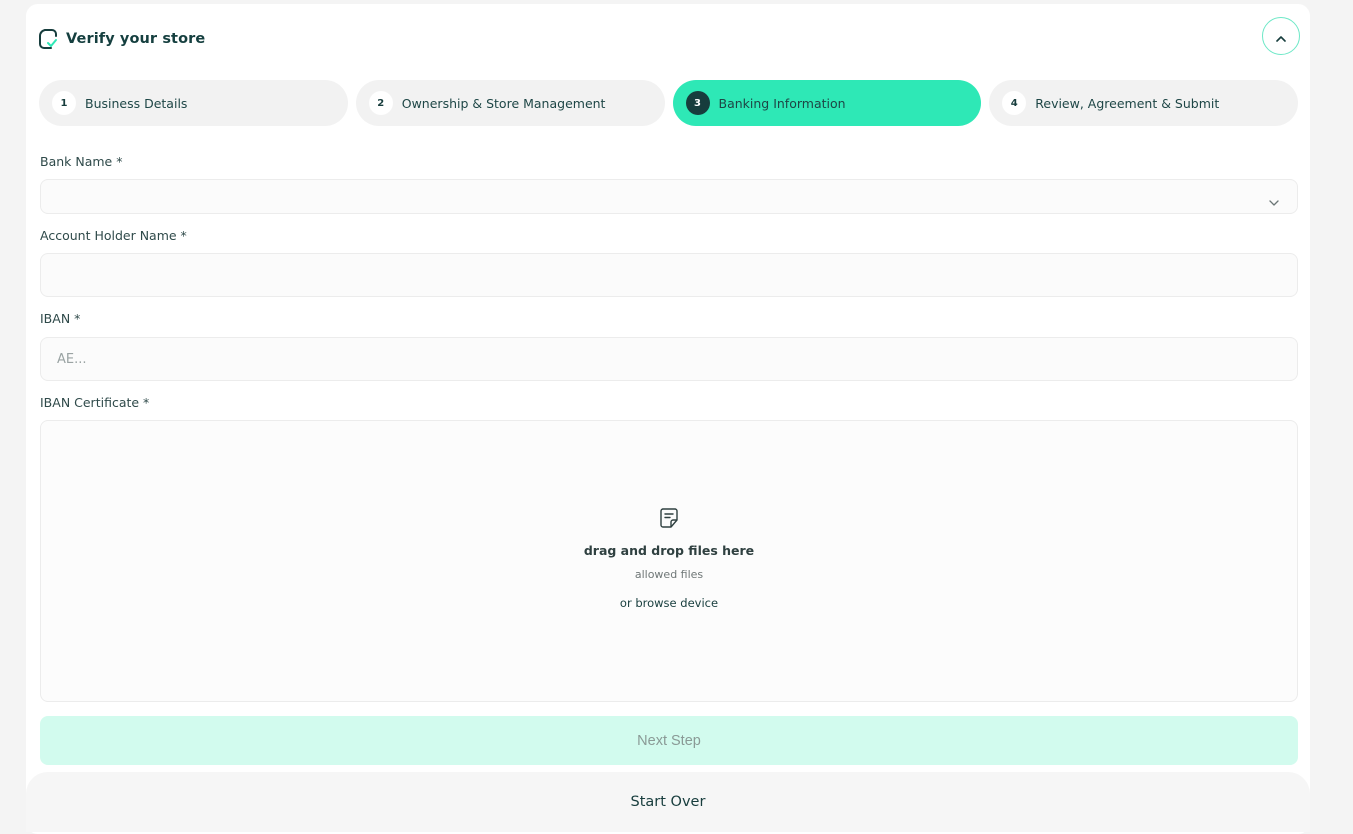 This screenshot has height=834, width=1353. Describe the element at coordinates (48, 39) in the screenshot. I see `store-check-icon` at that location.